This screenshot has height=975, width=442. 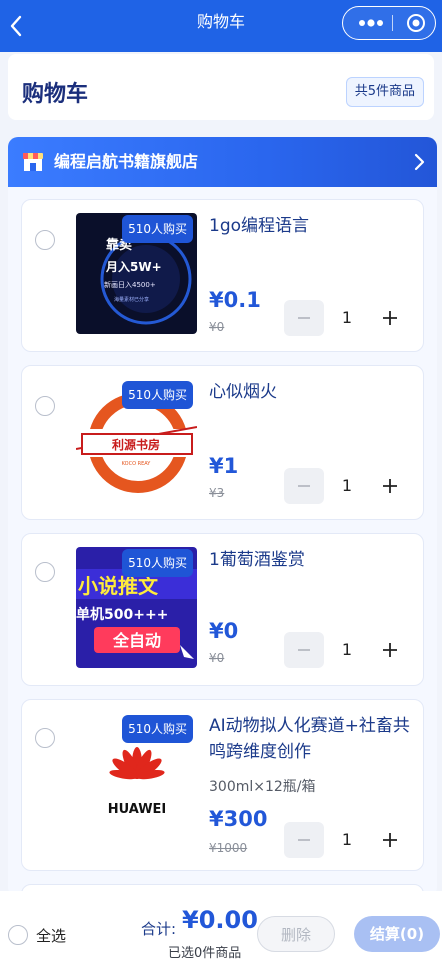 I want to click on item-name: 心似烟火, so click(x=312, y=392).